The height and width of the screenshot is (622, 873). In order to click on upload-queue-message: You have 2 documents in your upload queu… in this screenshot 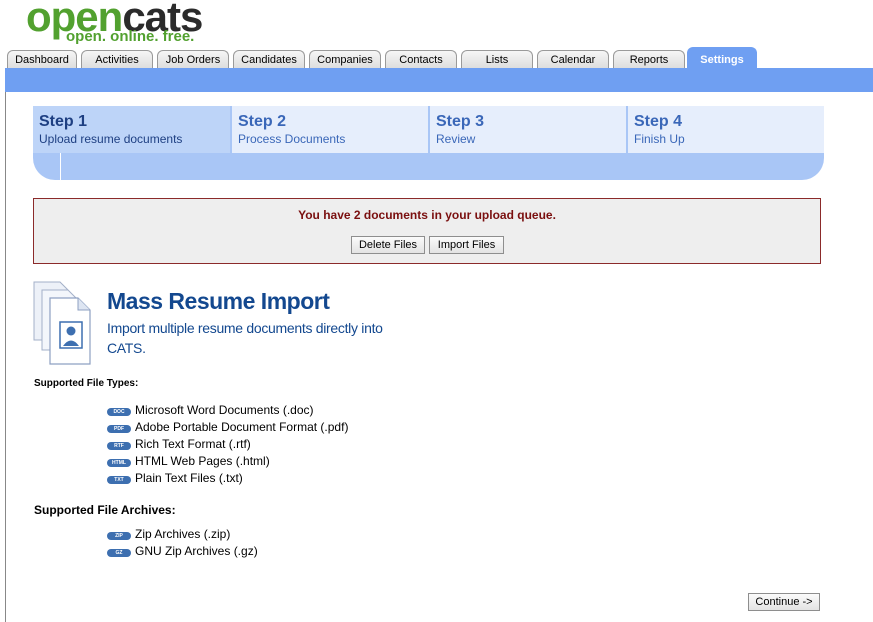, I will do `click(427, 215)`.